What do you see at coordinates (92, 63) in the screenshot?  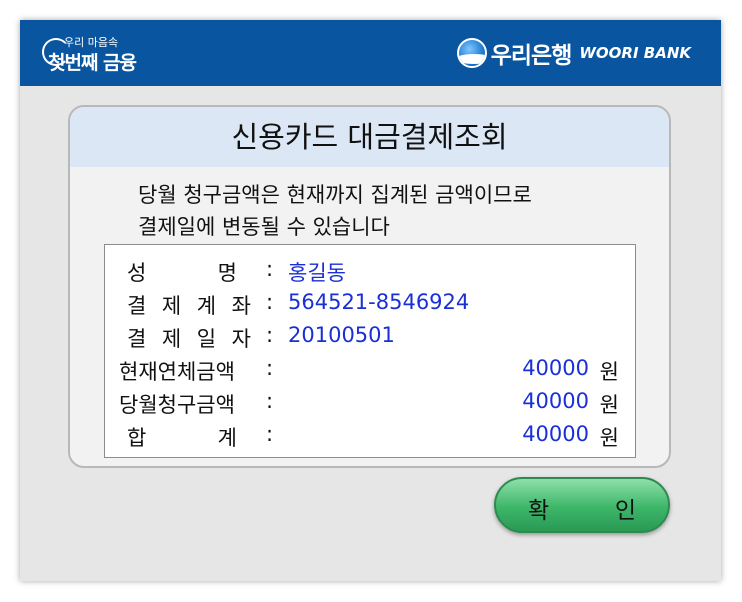 I see `slogan-big-text: 첫번째 금융` at bounding box center [92, 63].